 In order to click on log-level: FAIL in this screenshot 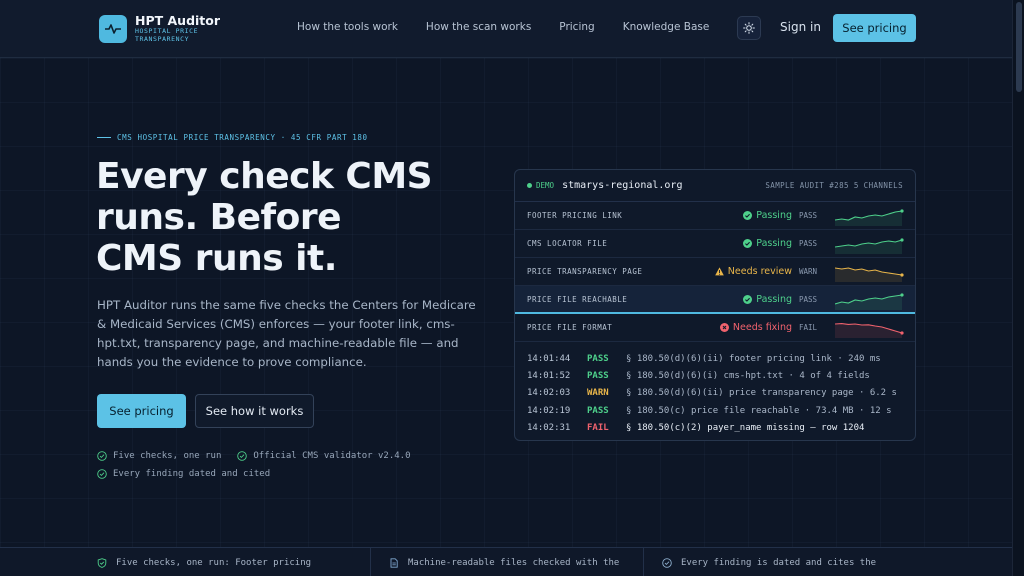, I will do `click(598, 427)`.